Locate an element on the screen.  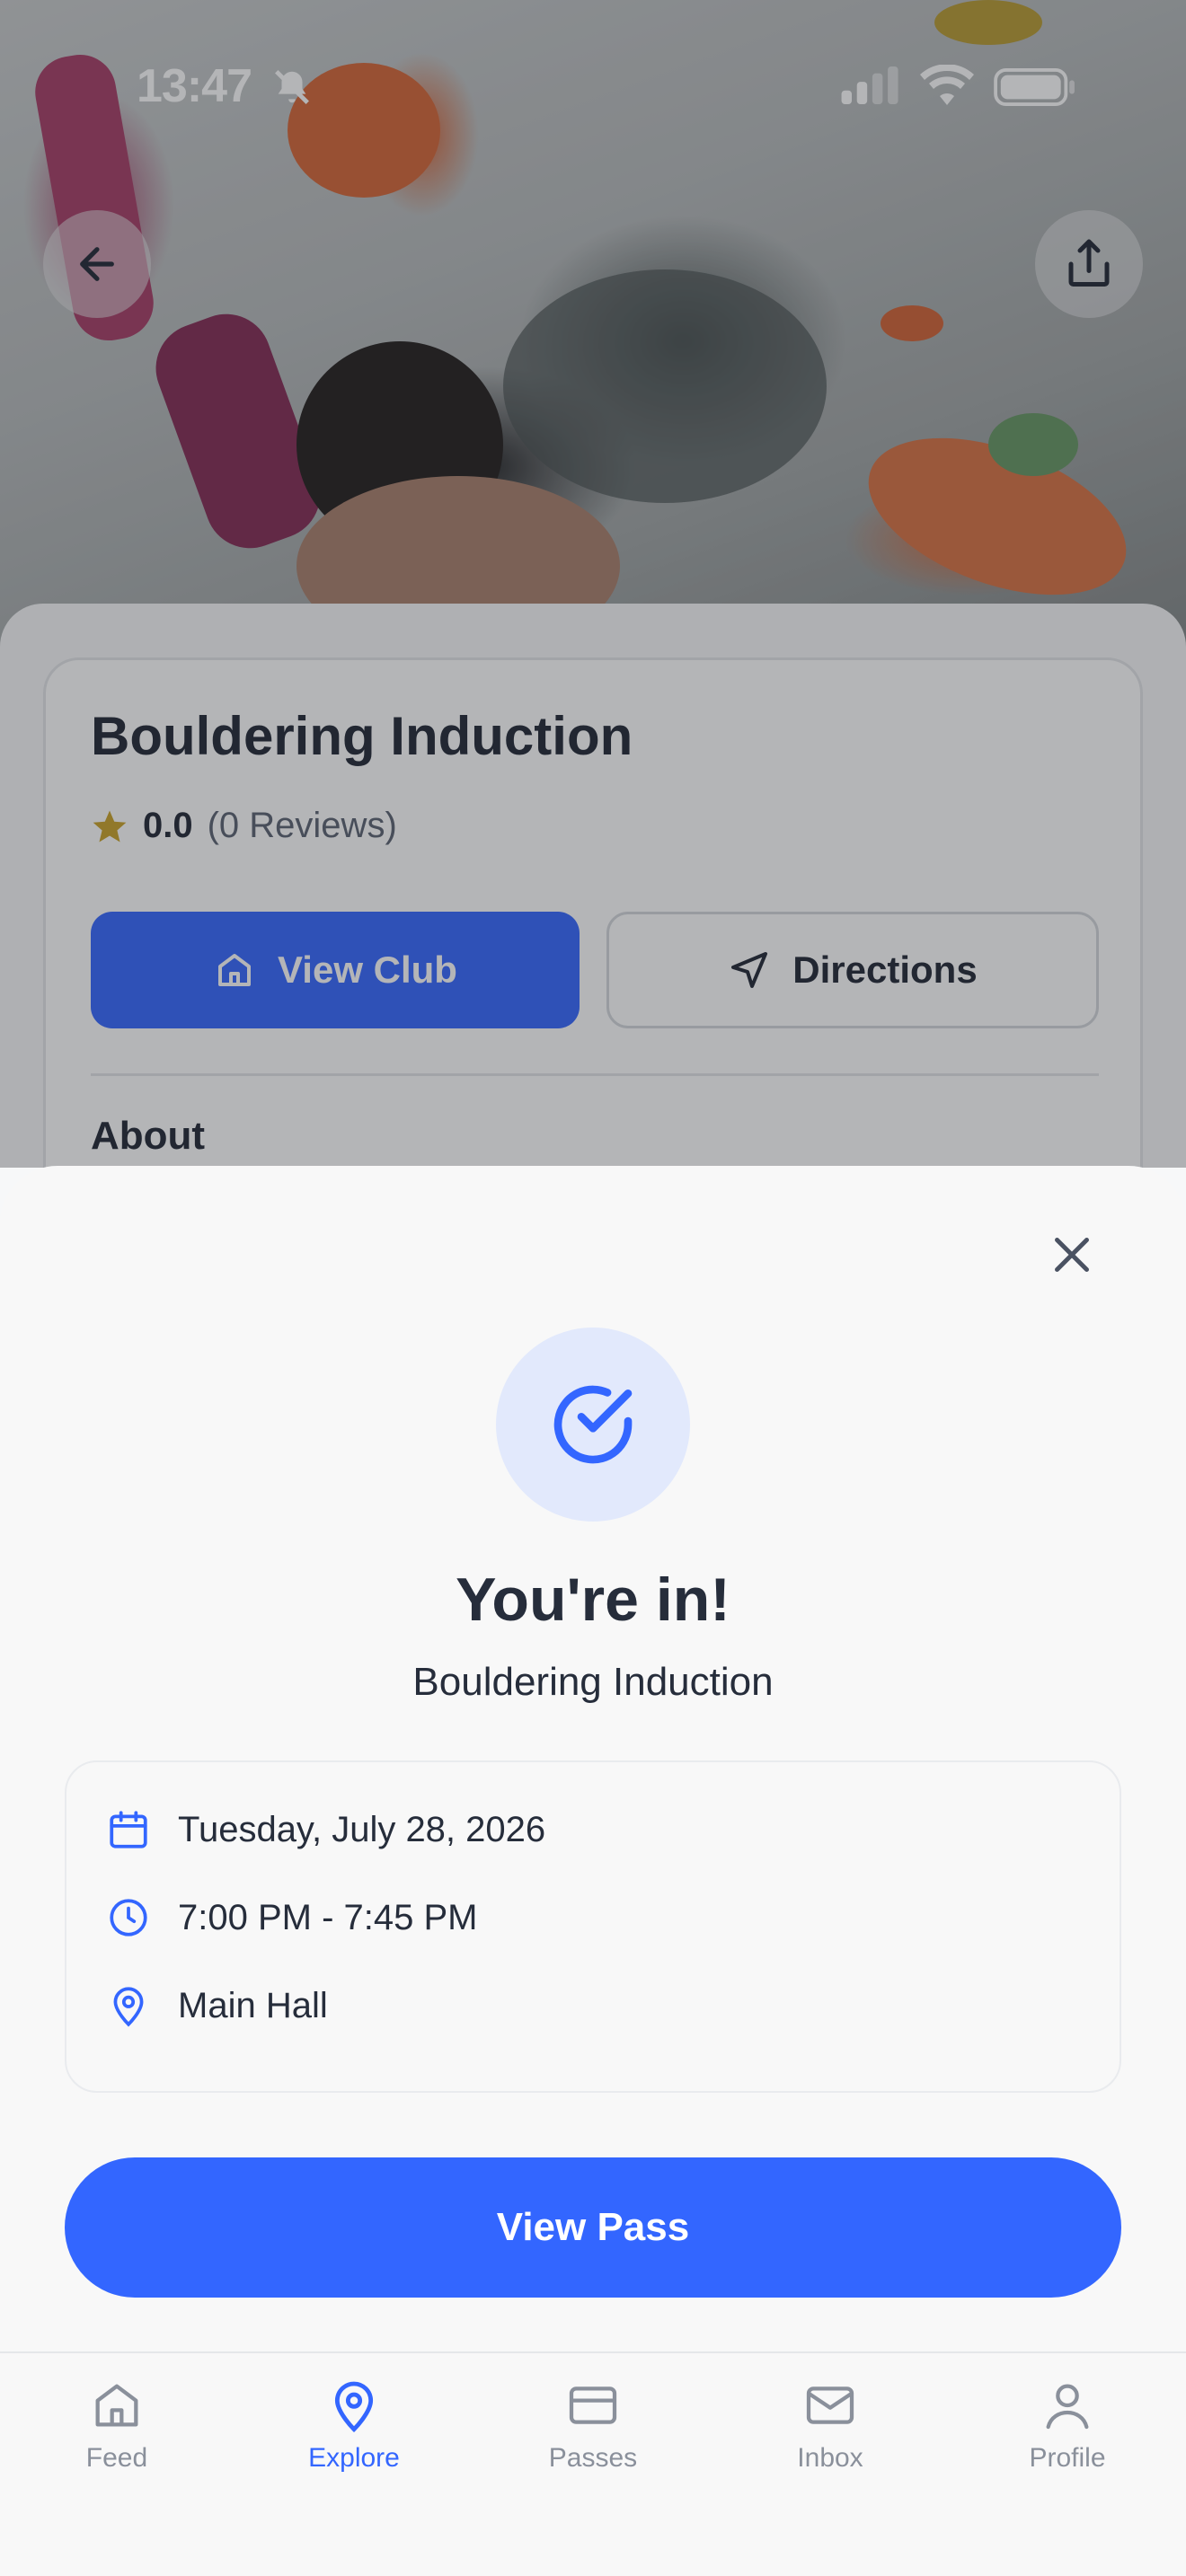
tab-label: Feed is located at coordinates (116, 2458).